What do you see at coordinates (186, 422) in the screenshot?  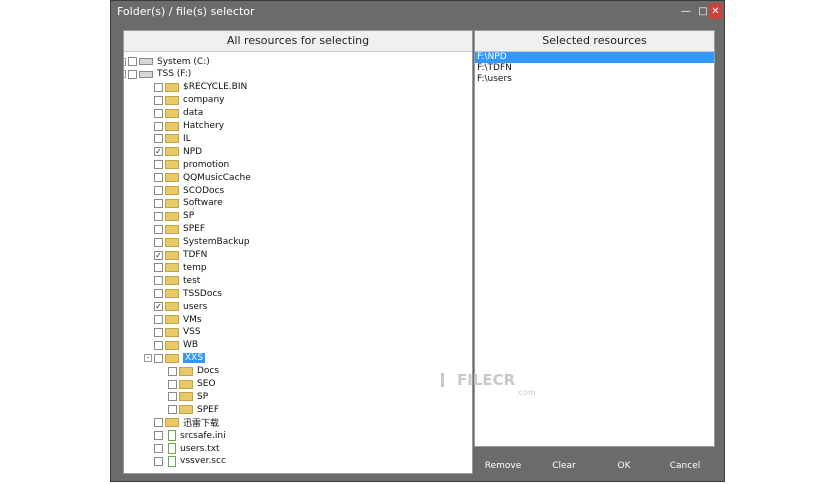 I see `tree-item: 迅雷下载` at bounding box center [186, 422].